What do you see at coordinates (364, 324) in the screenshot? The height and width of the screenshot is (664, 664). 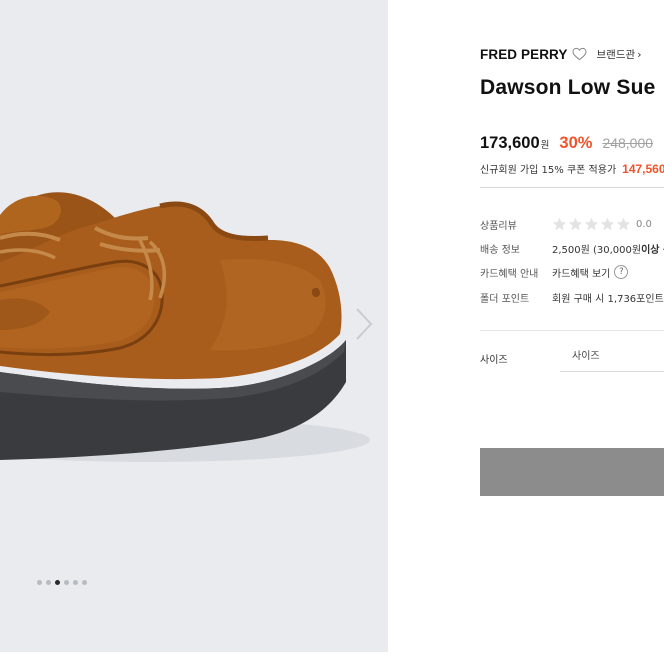 I see `next-image-icon` at bounding box center [364, 324].